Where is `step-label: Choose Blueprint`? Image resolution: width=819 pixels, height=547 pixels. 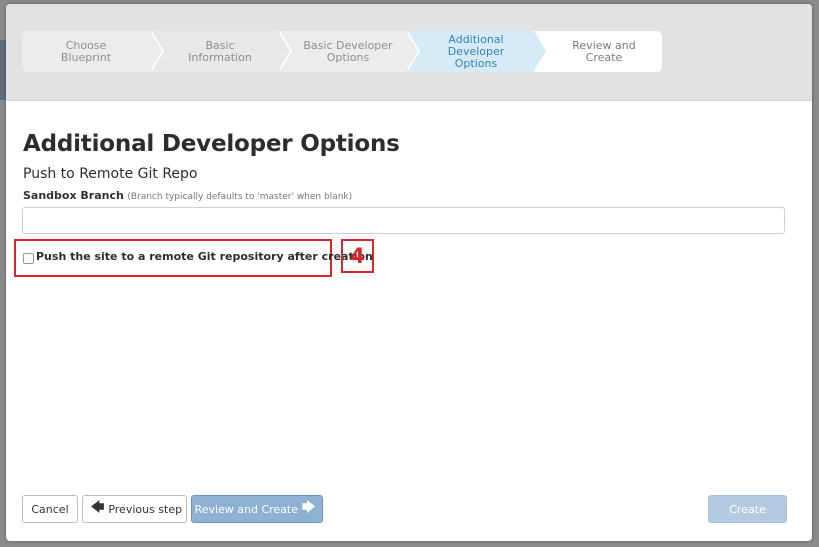 step-label: Choose Blueprint is located at coordinates (86, 51).